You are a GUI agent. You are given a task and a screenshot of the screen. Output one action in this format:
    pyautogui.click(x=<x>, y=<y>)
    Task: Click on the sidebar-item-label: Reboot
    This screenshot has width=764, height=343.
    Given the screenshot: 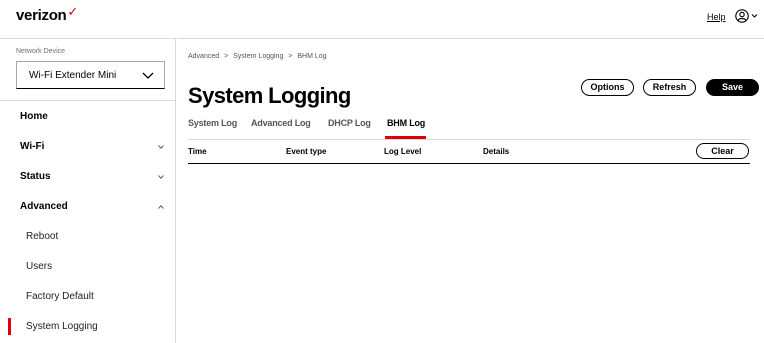 What is the action you would take?
    pyautogui.click(x=42, y=236)
    